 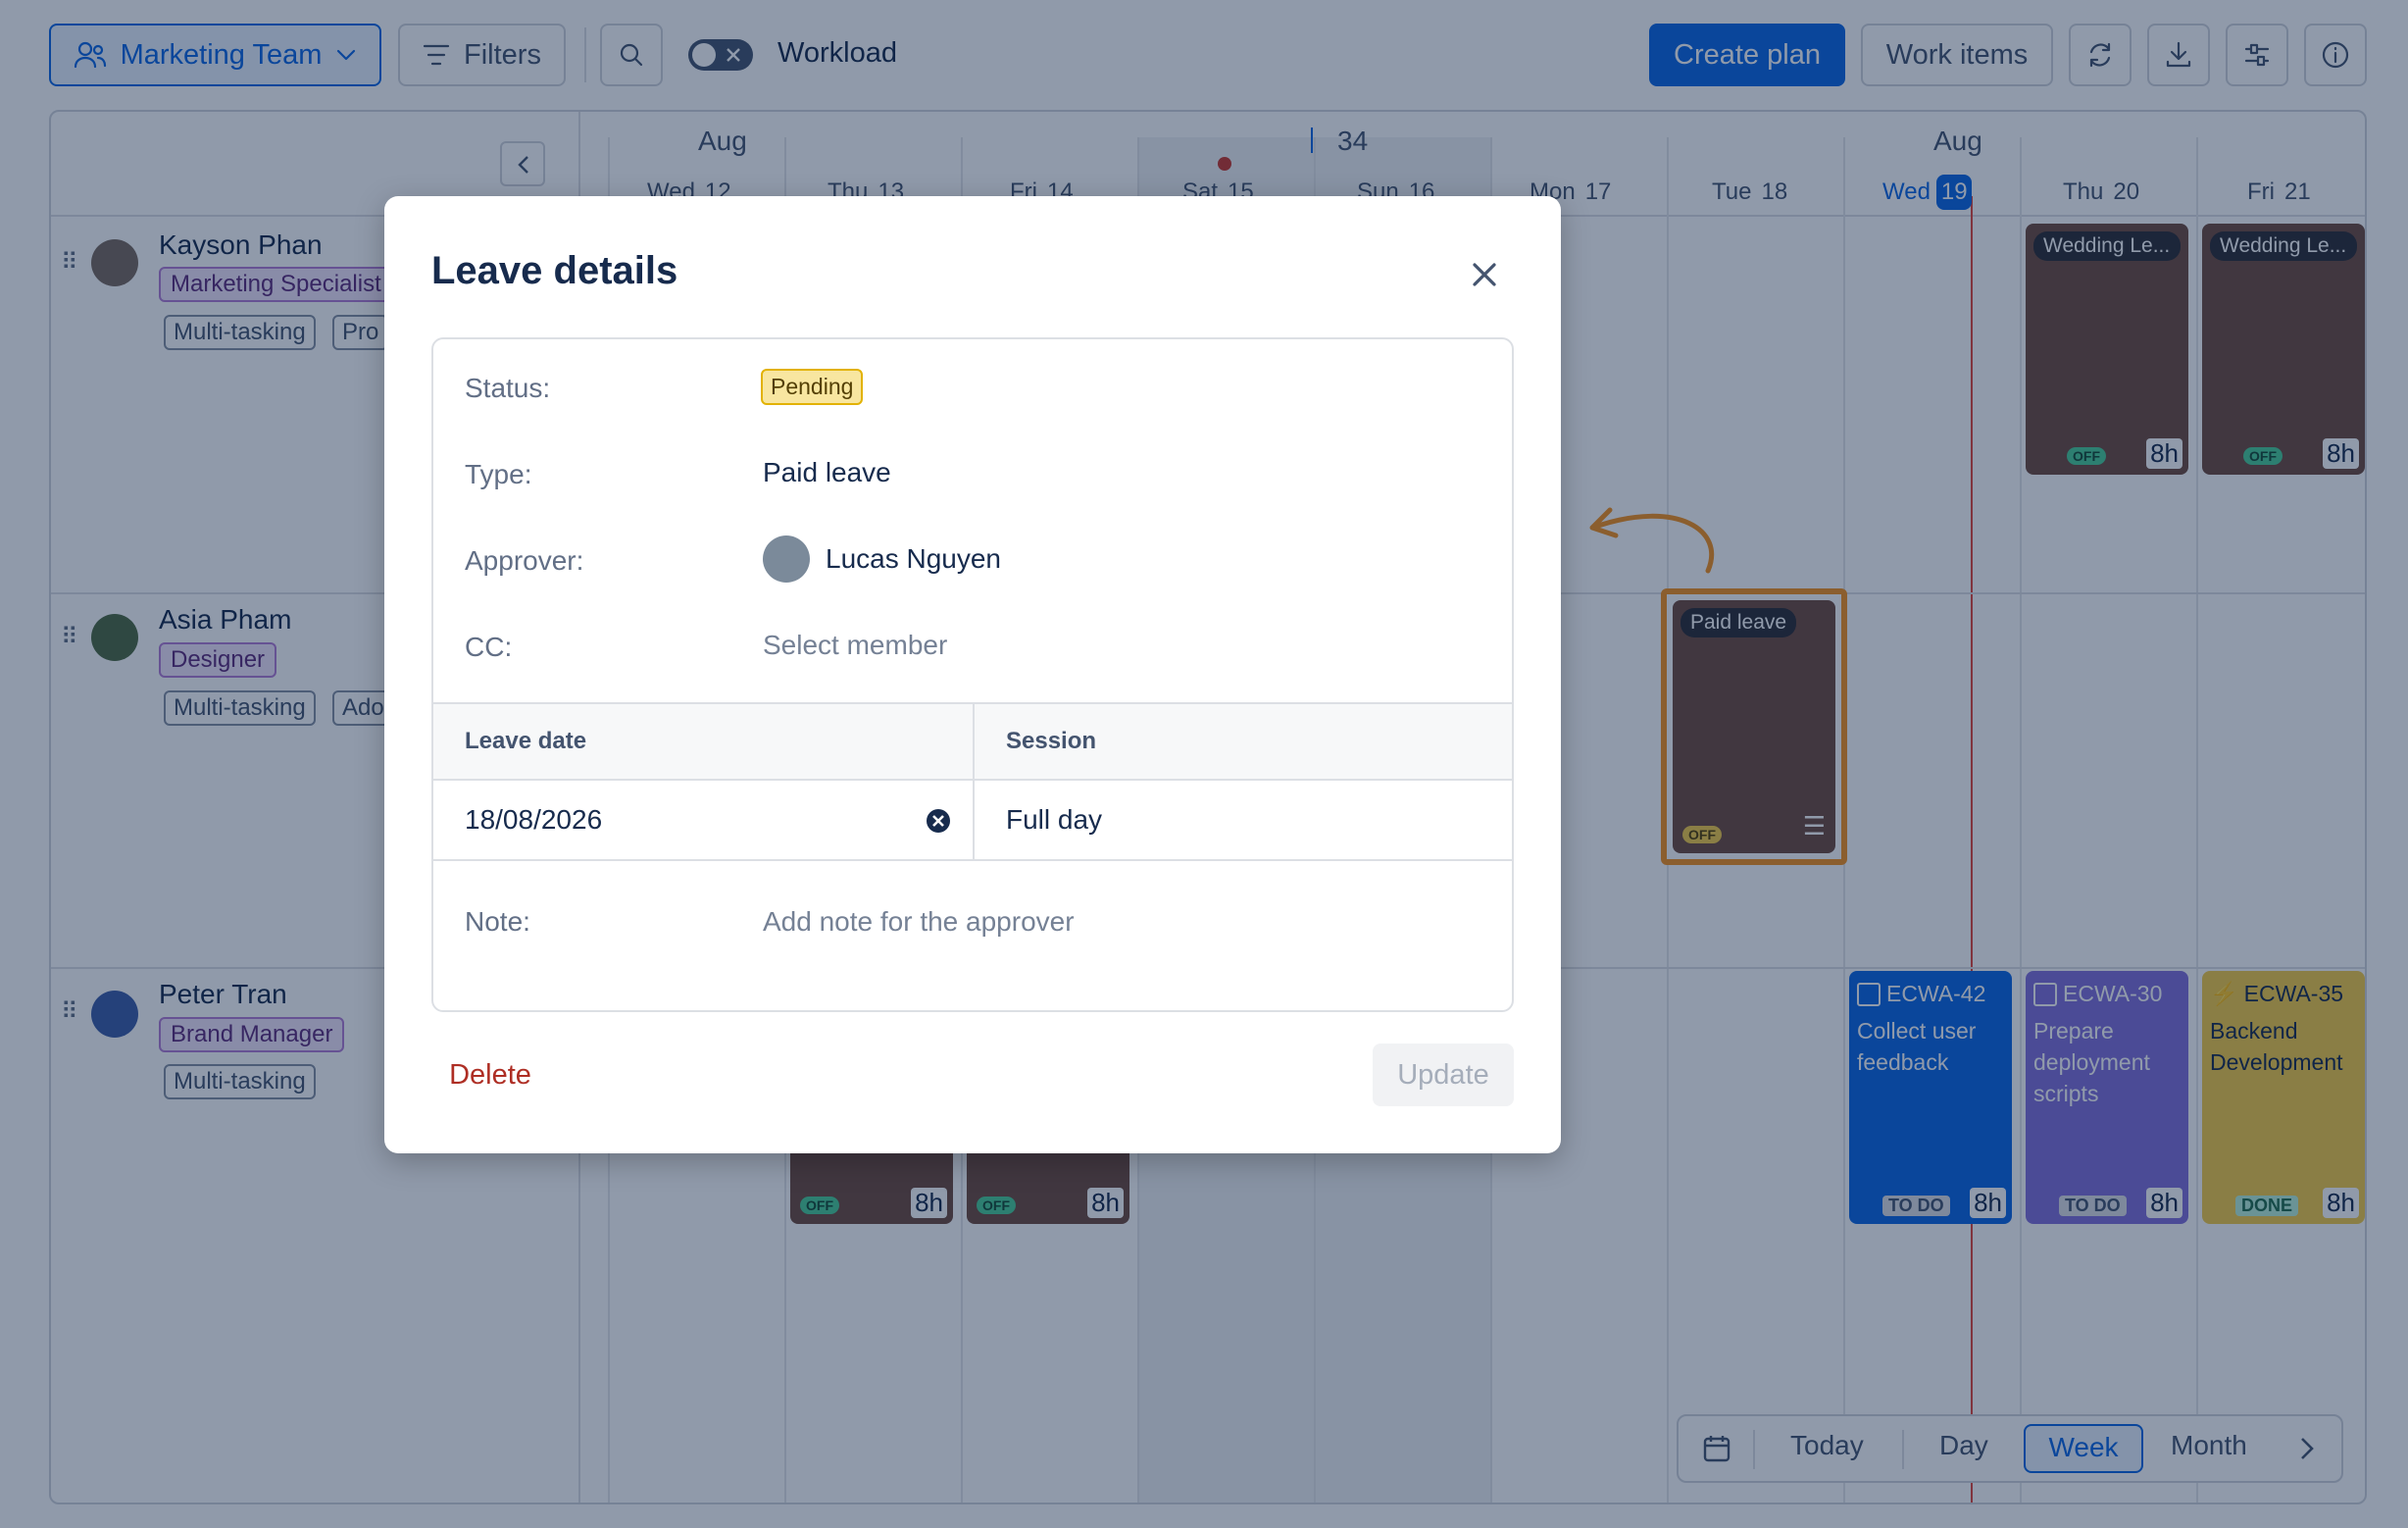 What do you see at coordinates (490, 1075) in the screenshot?
I see `delete-button: Delete` at bounding box center [490, 1075].